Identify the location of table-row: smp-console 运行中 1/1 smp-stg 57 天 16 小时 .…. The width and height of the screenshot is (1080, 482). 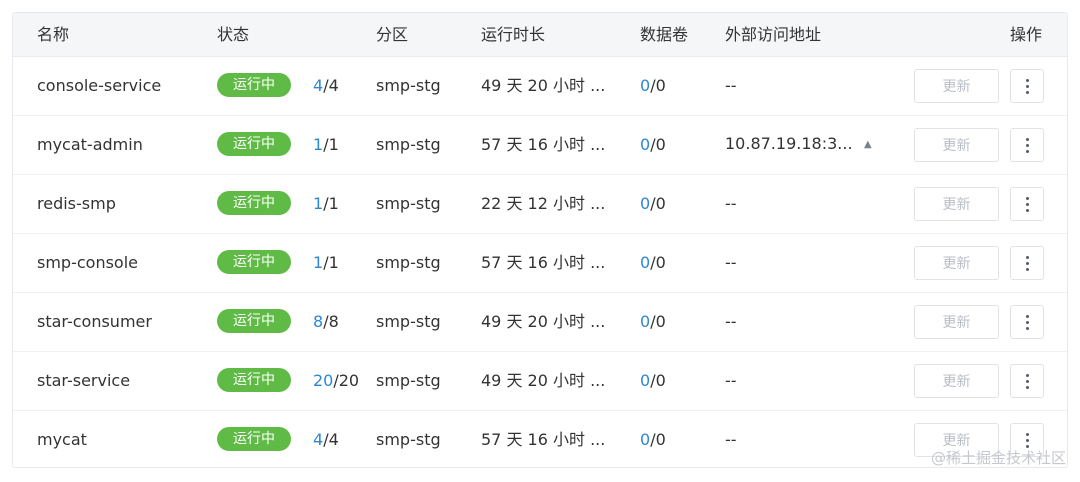
(540, 263).